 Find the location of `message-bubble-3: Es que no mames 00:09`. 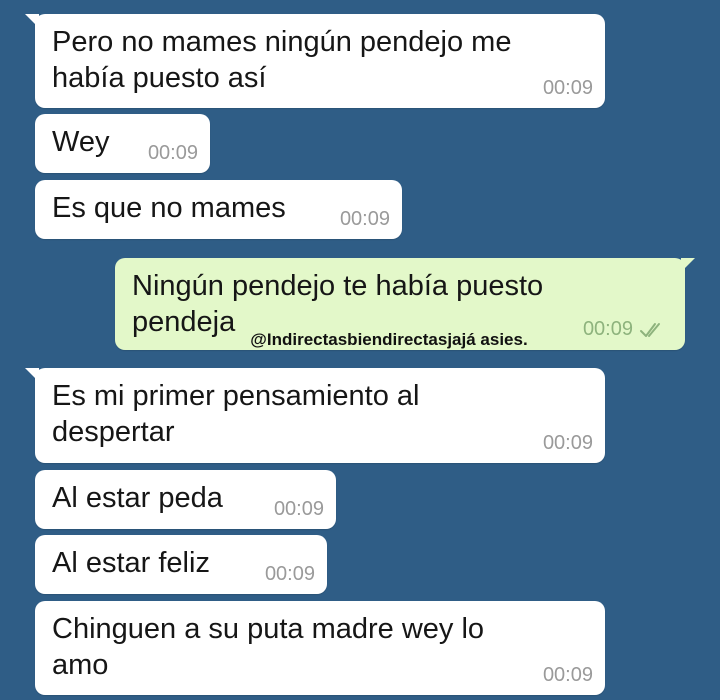

message-bubble-3: Es que no mames 00:09 is located at coordinates (218, 209).